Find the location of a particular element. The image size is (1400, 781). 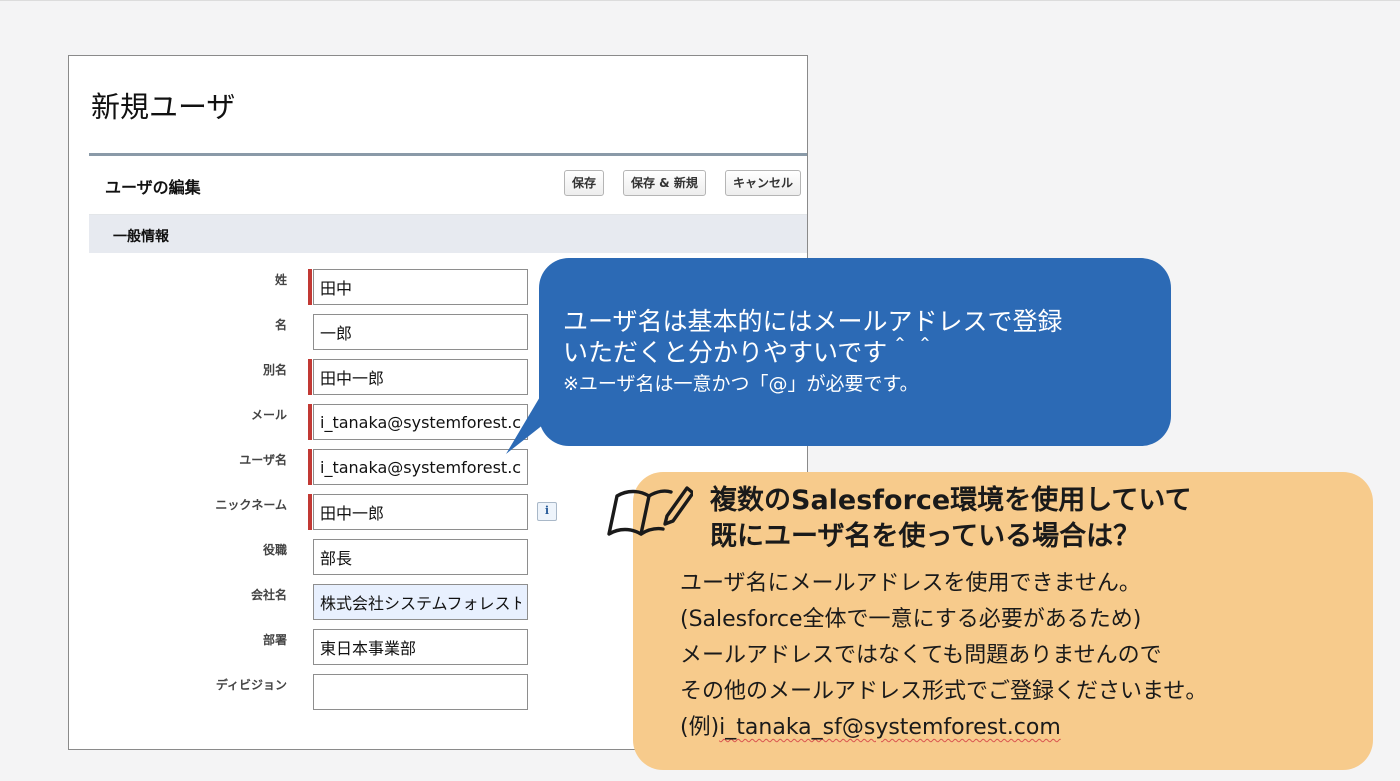

callout-orange-body-line: メールアドレスではなくても問題ありませんので is located at coordinates (921, 655).